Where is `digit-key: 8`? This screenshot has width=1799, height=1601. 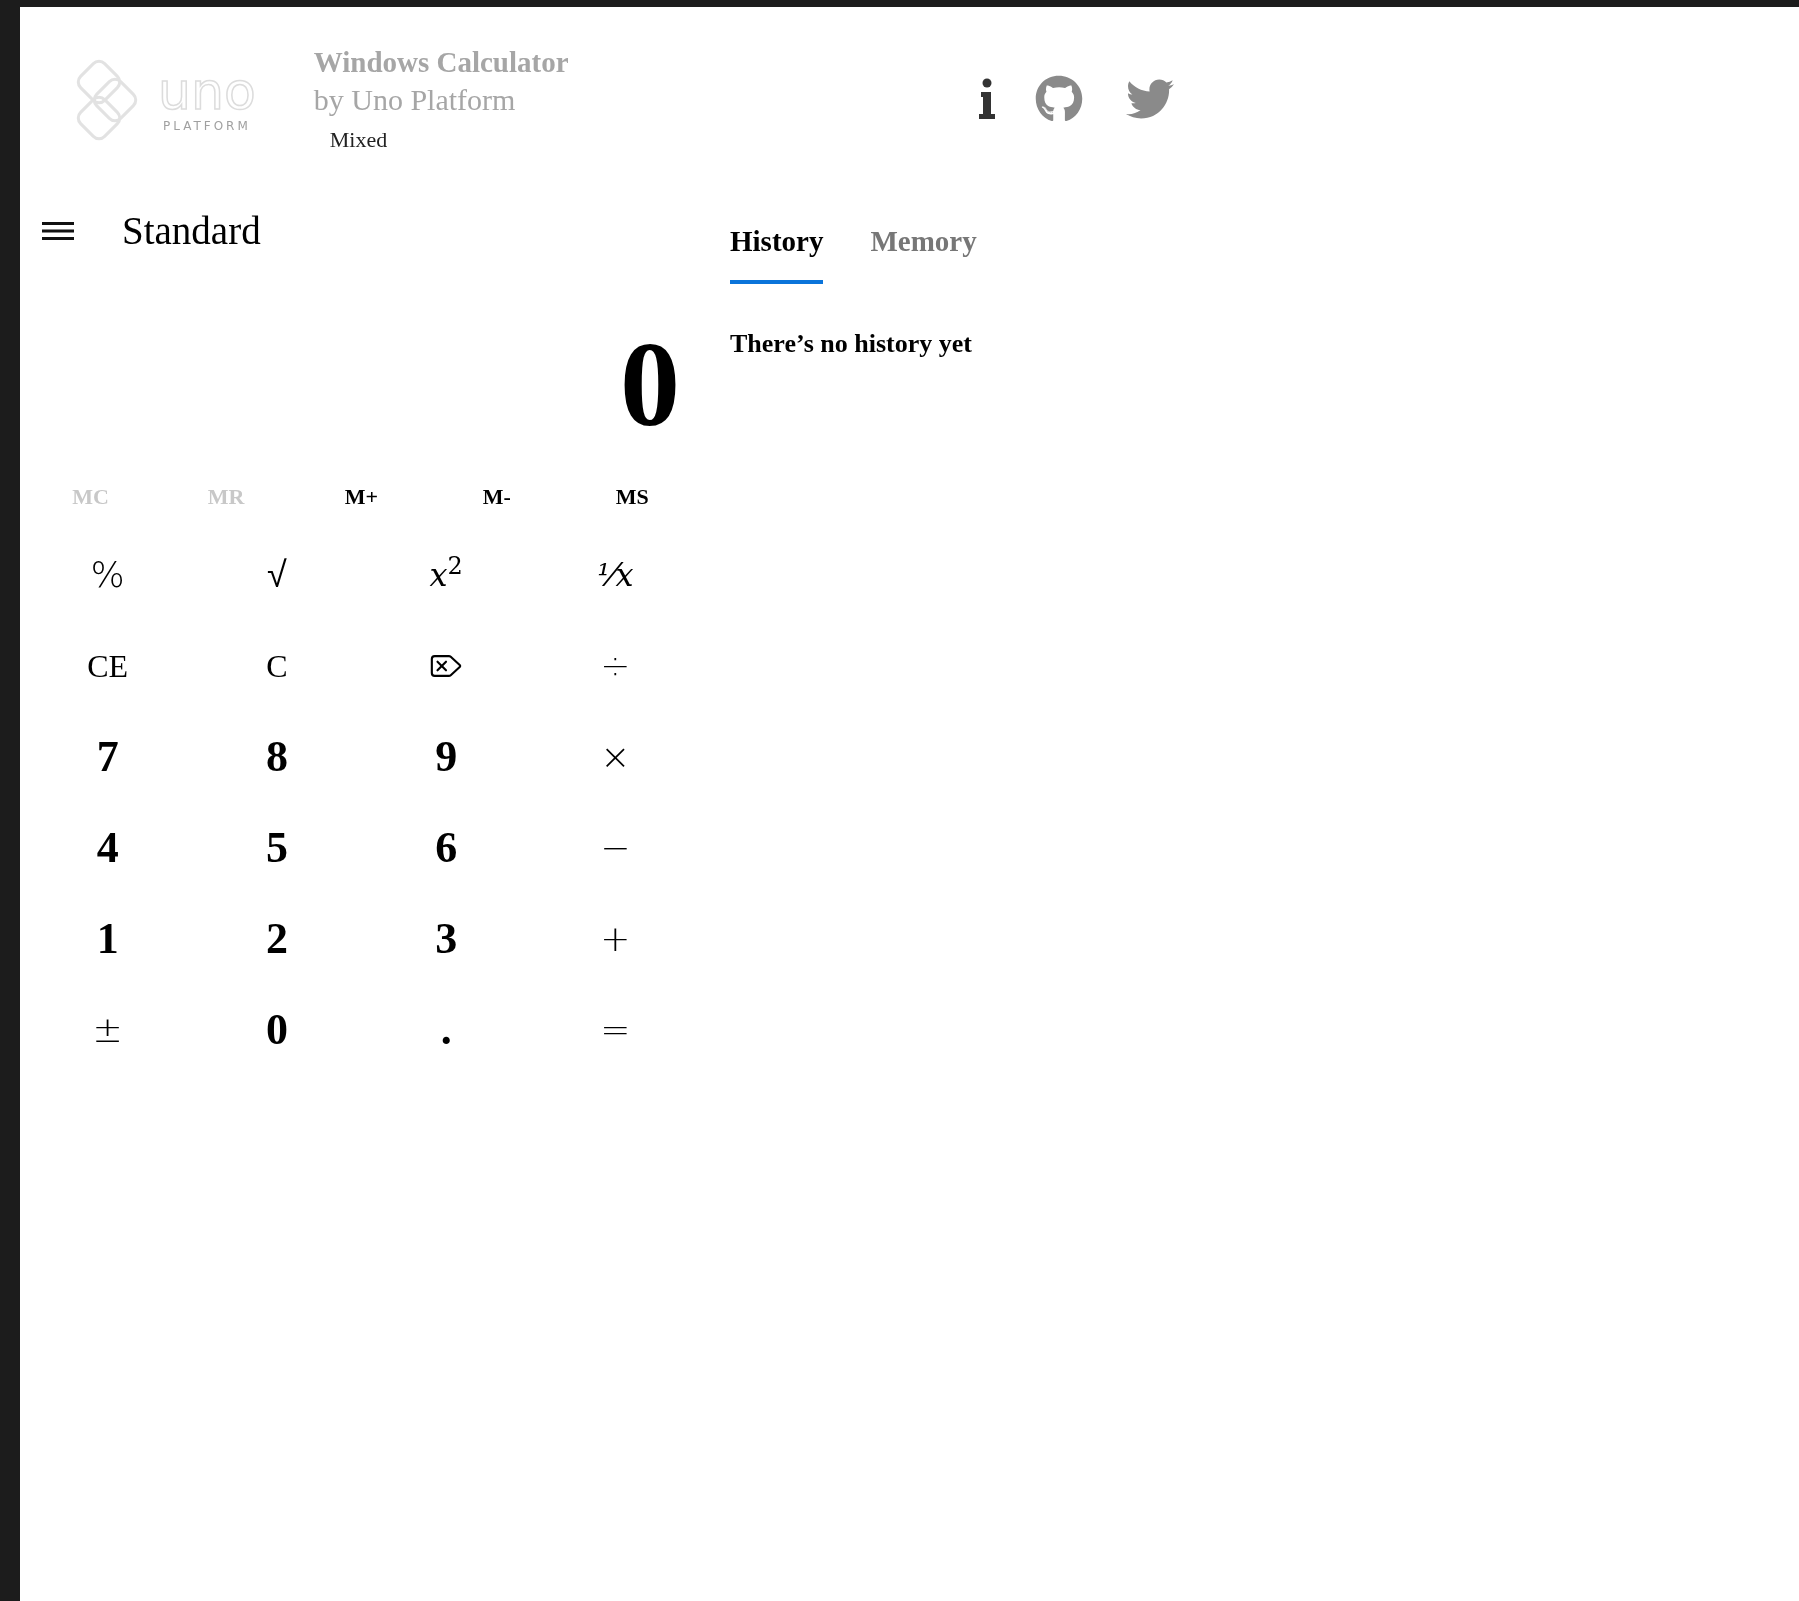 digit-key: 8 is located at coordinates (277, 756).